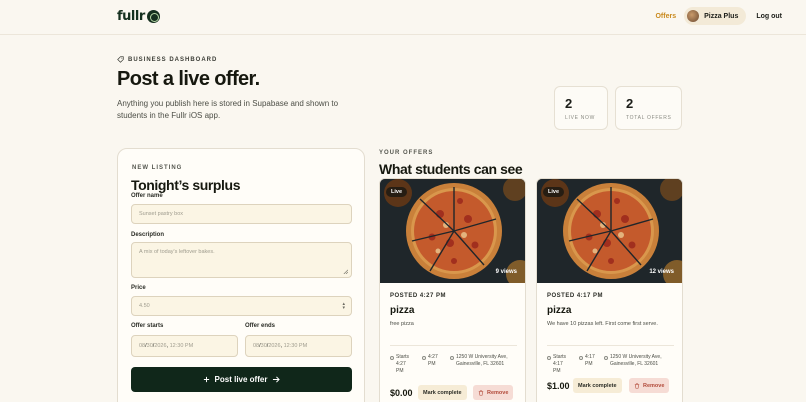 The width and height of the screenshot is (806, 402). Describe the element at coordinates (661, 272) in the screenshot. I see `views-count: 12 views` at that location.